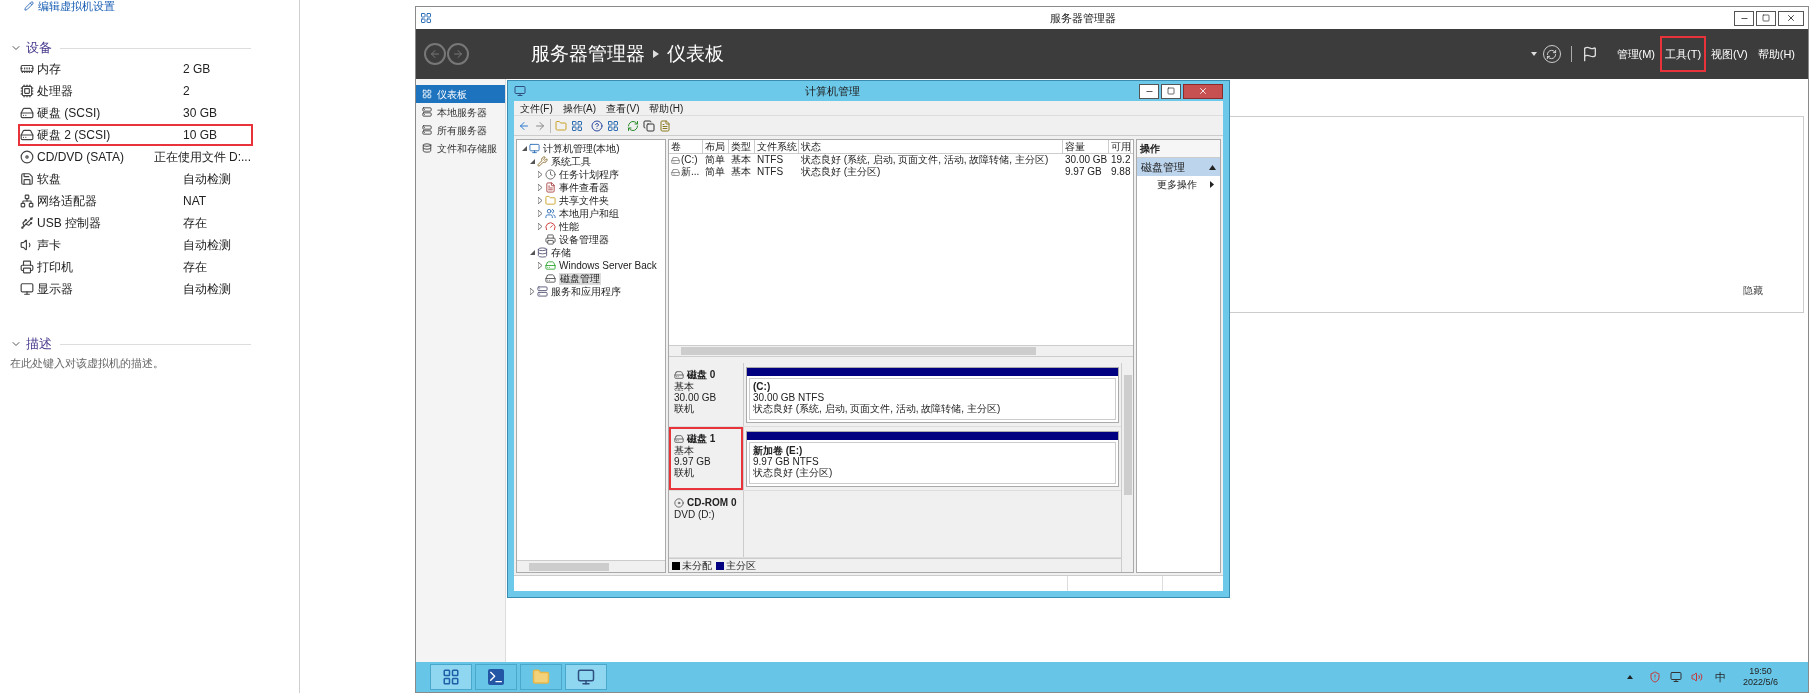 The width and height of the screenshot is (1818, 693). What do you see at coordinates (1675, 677) in the screenshot?
I see `network-icon` at bounding box center [1675, 677].